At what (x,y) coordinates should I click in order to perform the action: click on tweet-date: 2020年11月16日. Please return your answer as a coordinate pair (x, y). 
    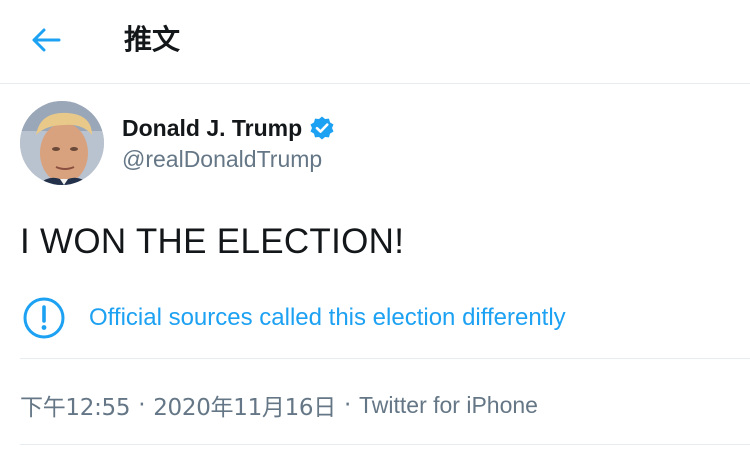
    Looking at the image, I should click on (244, 405).